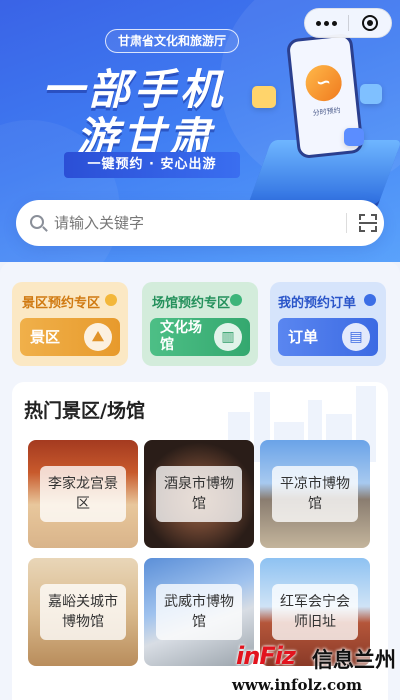 This screenshot has width=400, height=700. I want to click on watermark-logo: inFiz, so click(266, 656).